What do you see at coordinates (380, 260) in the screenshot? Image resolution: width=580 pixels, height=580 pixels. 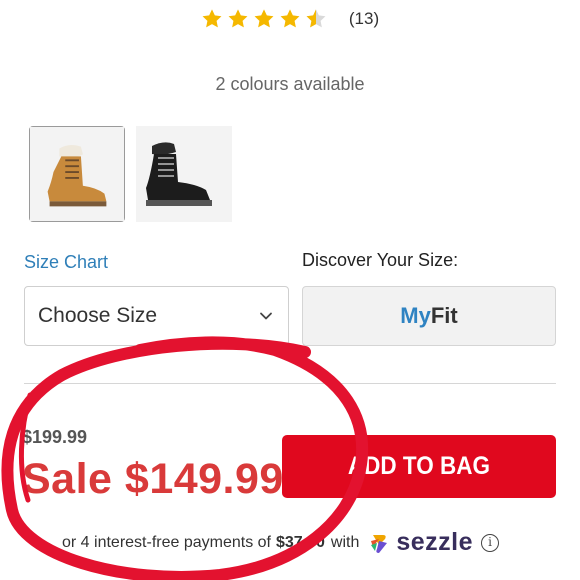 I see `discover-size-label: Discover Your Size:` at bounding box center [380, 260].